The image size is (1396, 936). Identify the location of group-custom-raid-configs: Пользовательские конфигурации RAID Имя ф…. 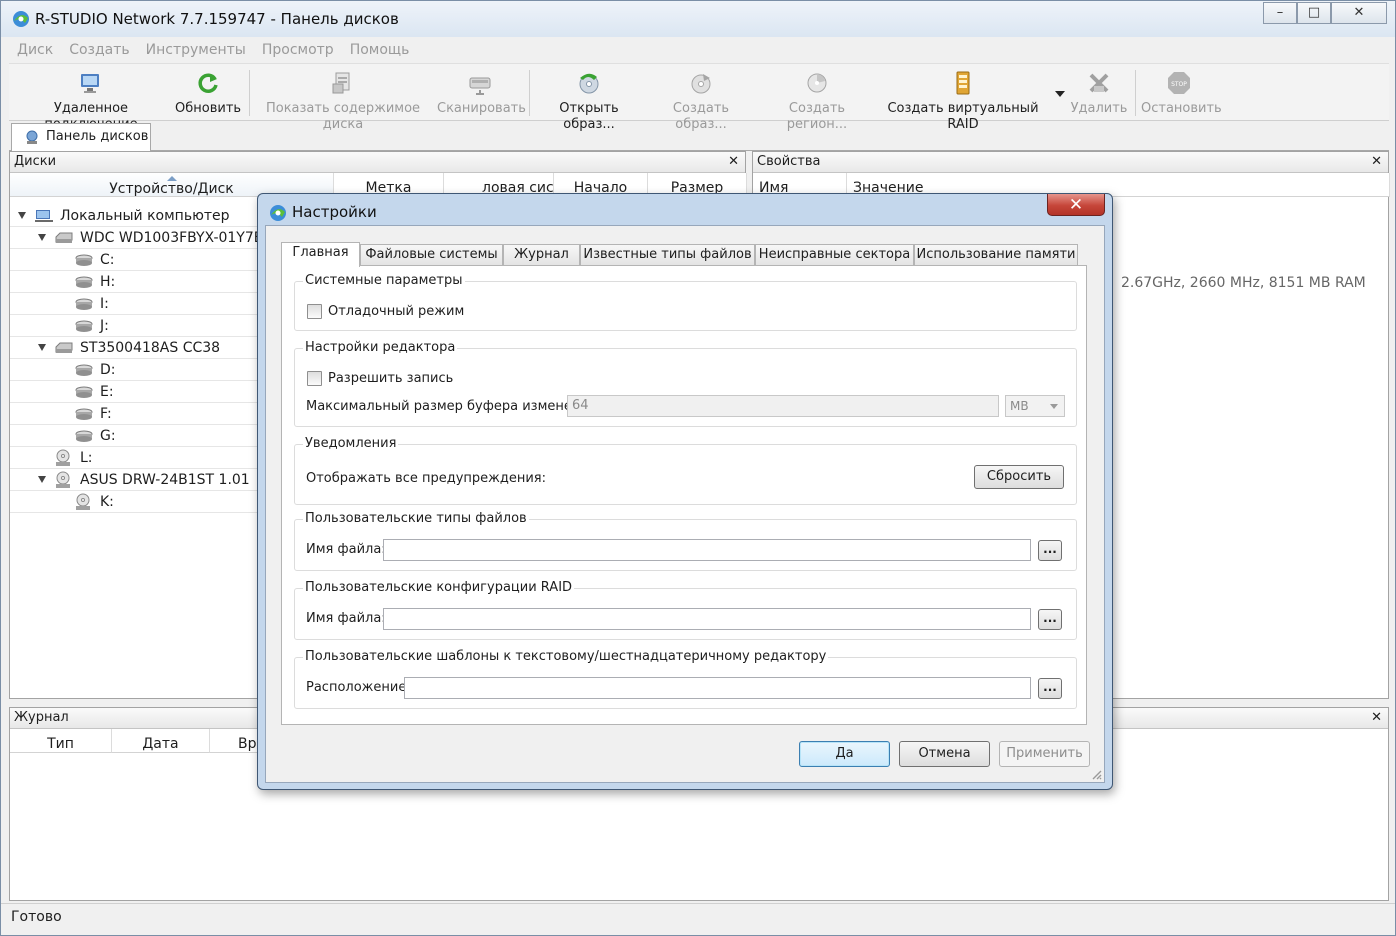
(685, 610).